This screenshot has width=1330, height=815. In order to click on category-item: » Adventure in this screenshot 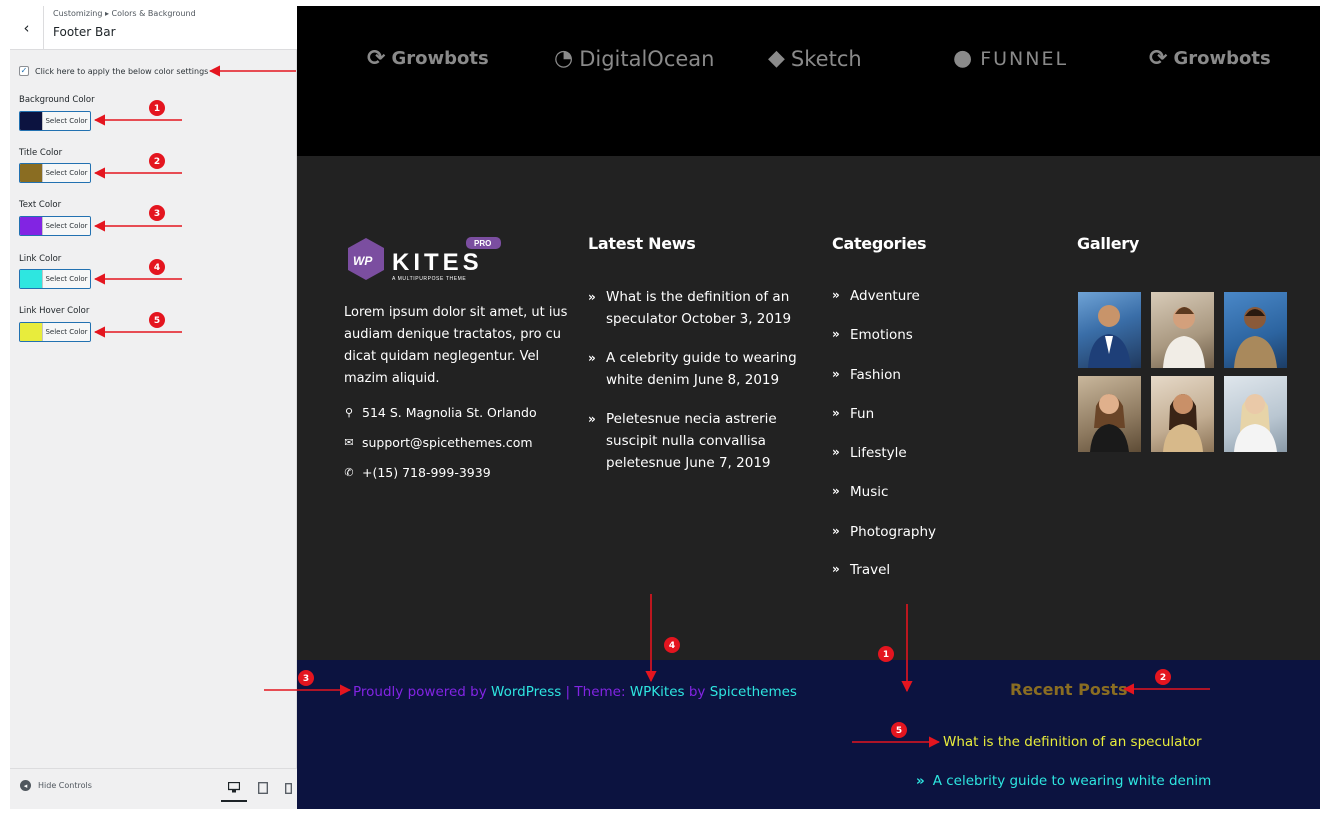, I will do `click(876, 296)`.